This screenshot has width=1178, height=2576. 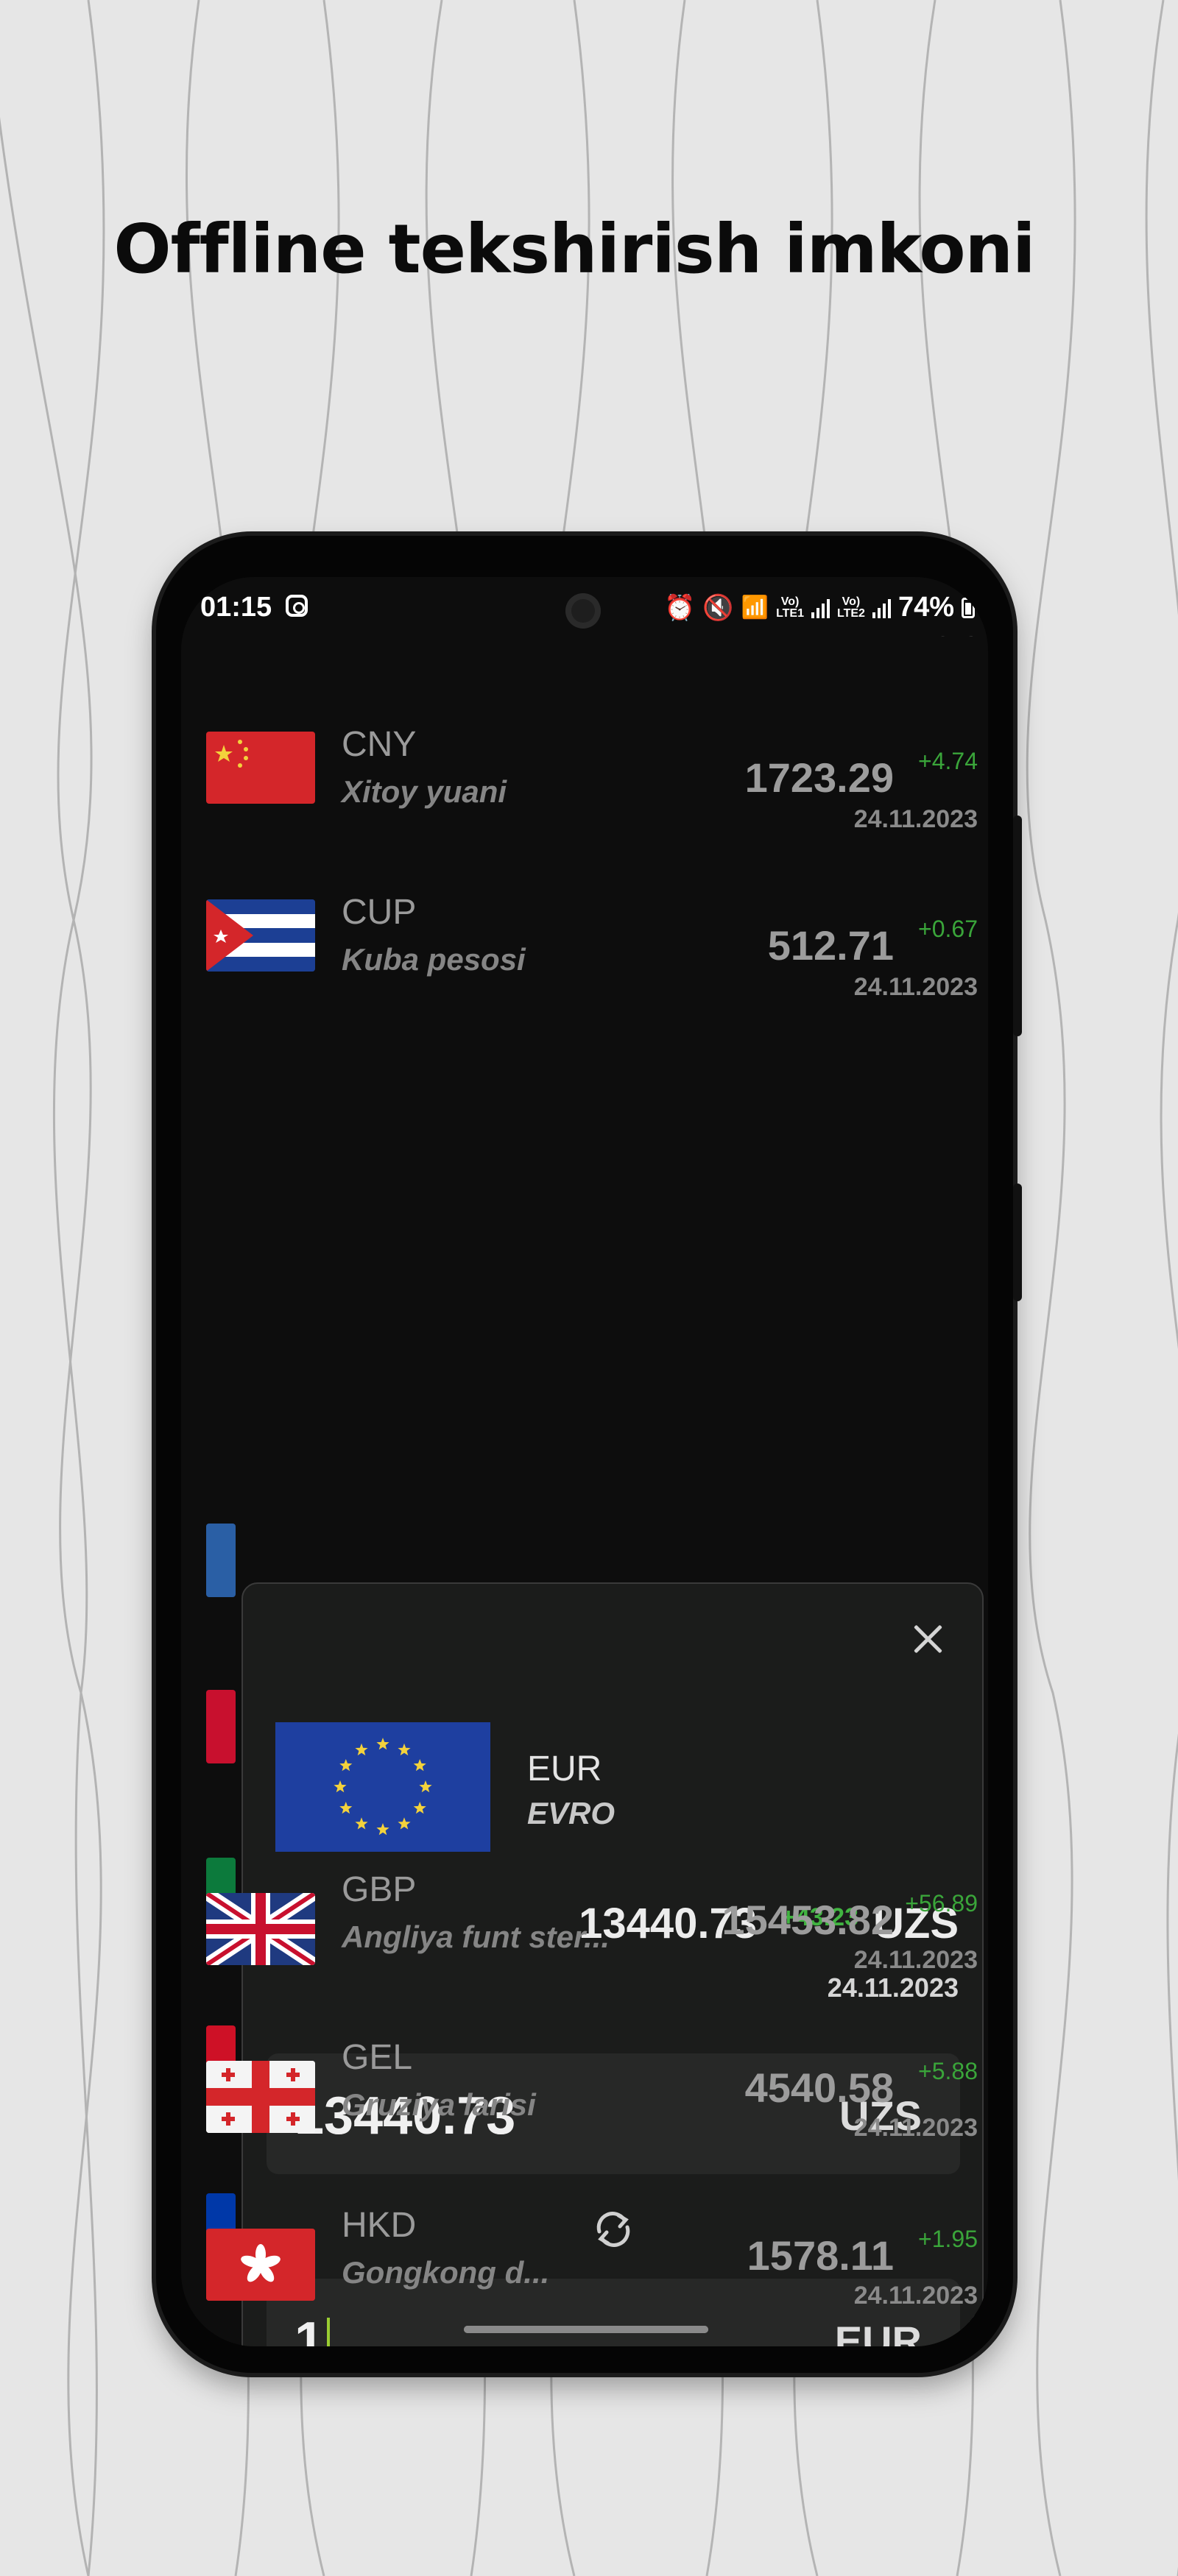 I want to click on home-indicator, so click(x=586, y=2329).